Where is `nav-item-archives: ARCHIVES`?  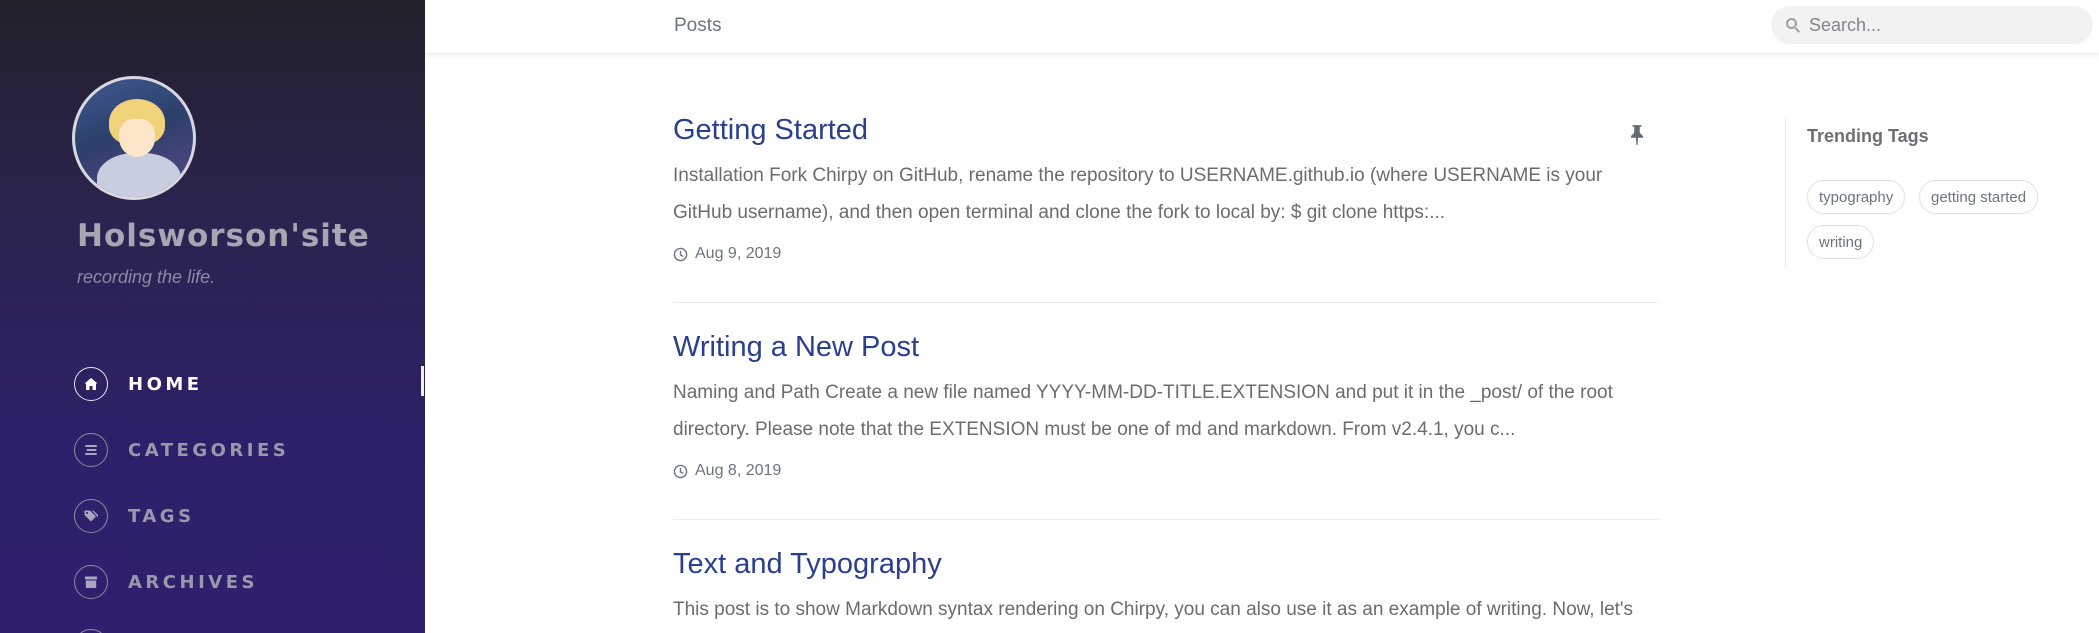
nav-item-archives: ARCHIVES is located at coordinates (224, 582).